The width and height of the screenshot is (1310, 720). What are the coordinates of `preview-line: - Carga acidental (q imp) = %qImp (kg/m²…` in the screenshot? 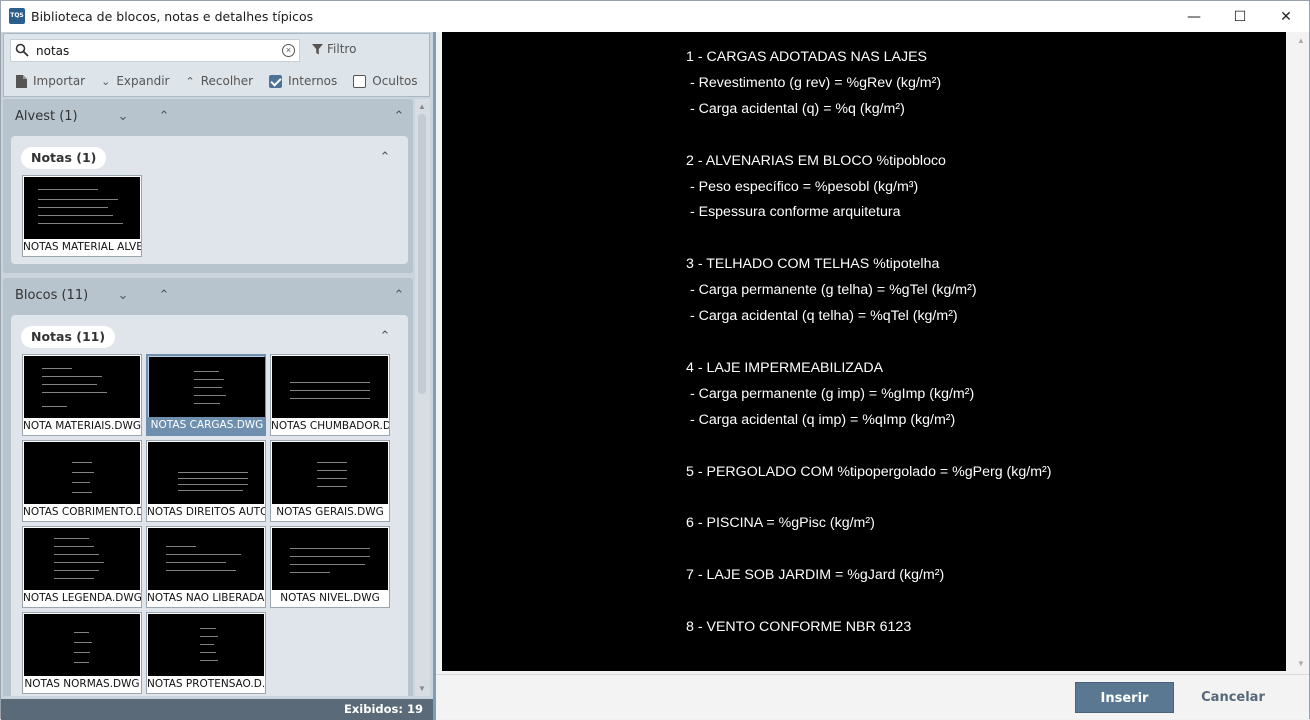 It's located at (821, 419).